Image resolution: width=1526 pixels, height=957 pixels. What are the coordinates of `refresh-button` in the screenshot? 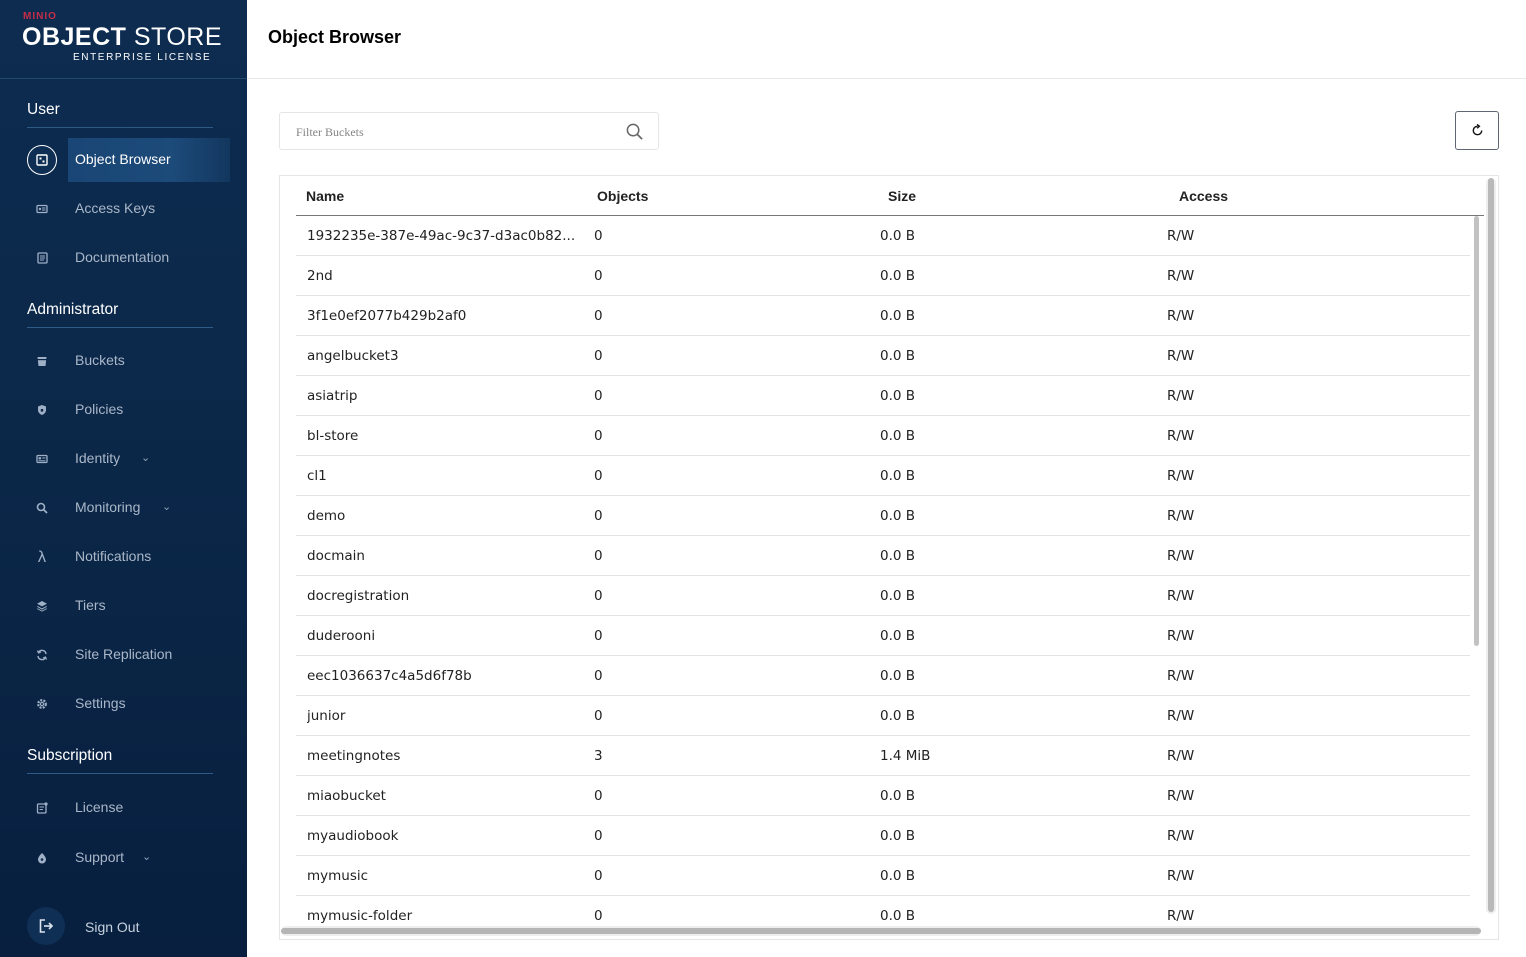 It's located at (1477, 130).